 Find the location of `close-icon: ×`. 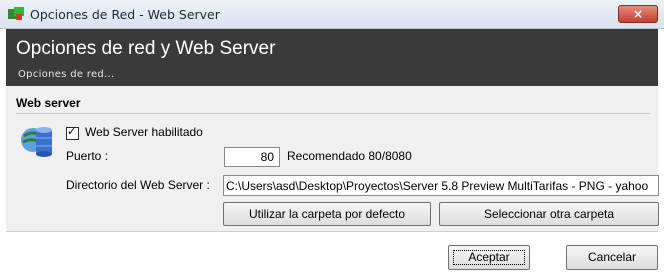

close-icon: × is located at coordinates (638, 14).